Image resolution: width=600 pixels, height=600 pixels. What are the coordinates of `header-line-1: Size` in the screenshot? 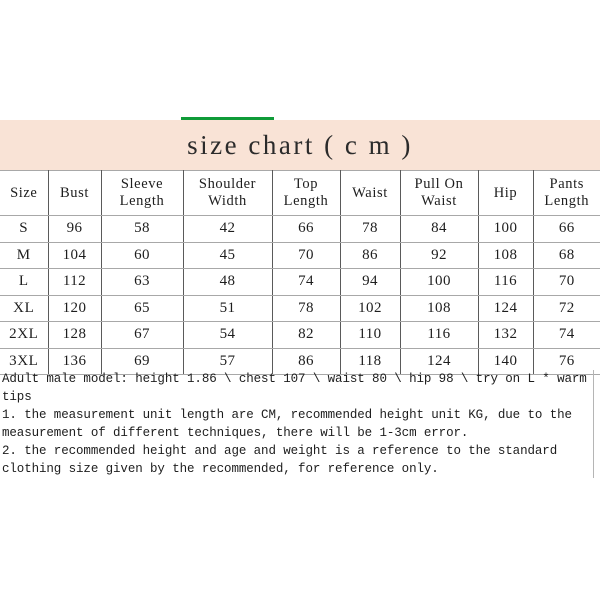 It's located at (24, 192).